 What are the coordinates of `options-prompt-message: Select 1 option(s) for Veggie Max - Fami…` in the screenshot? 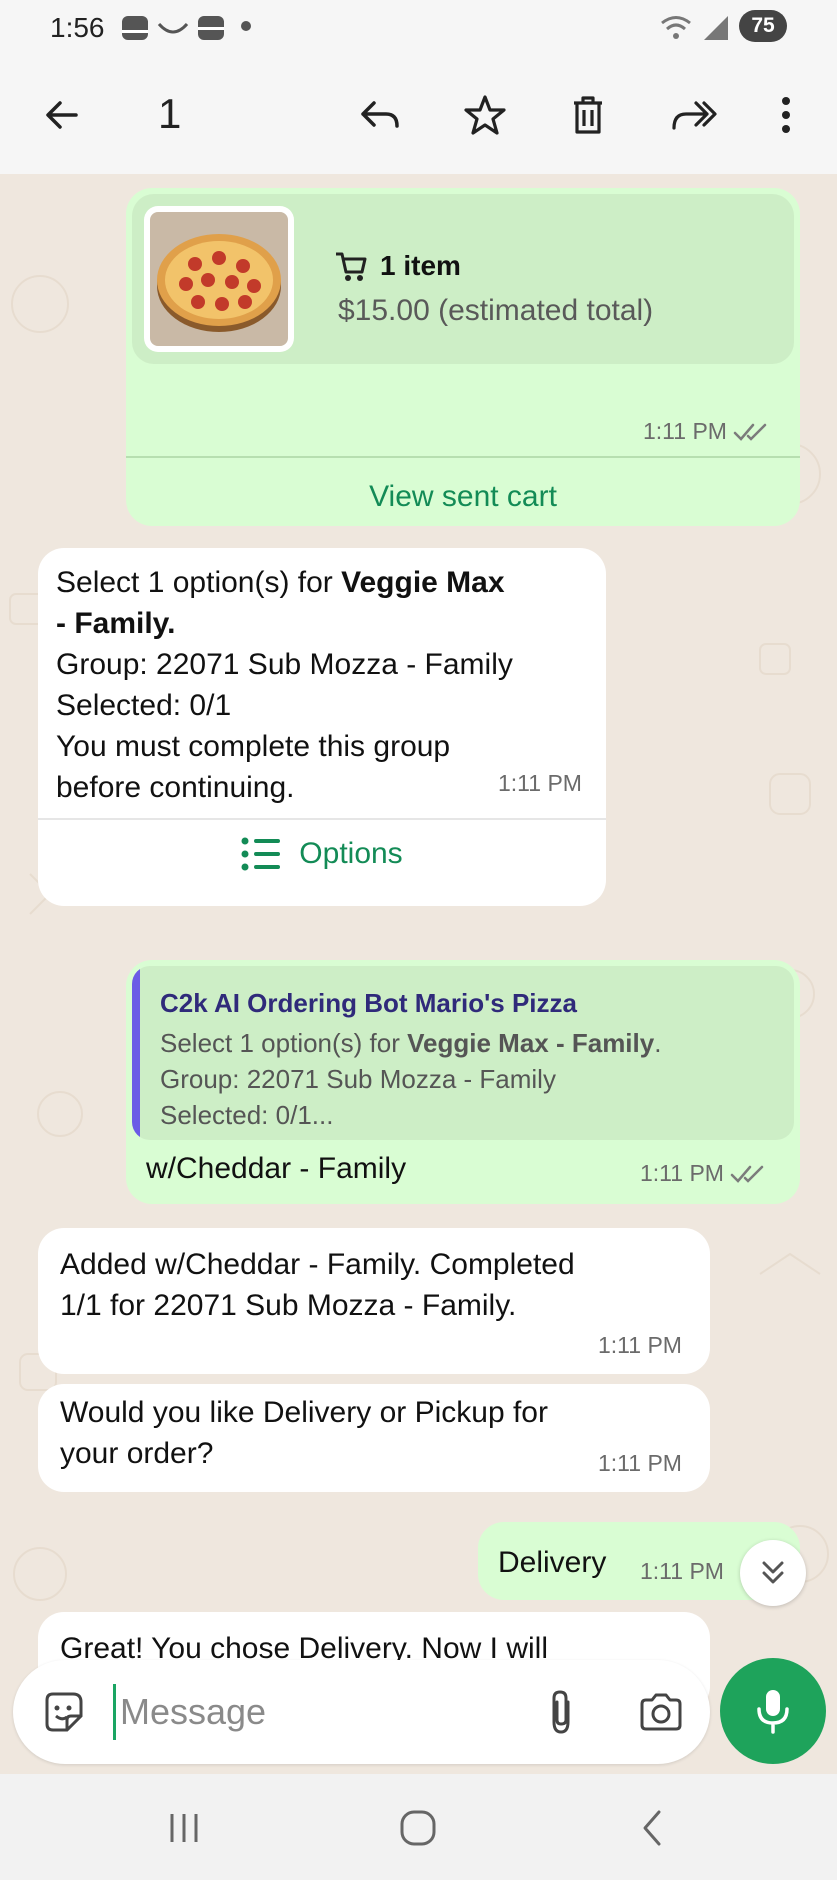 It's located at (322, 727).